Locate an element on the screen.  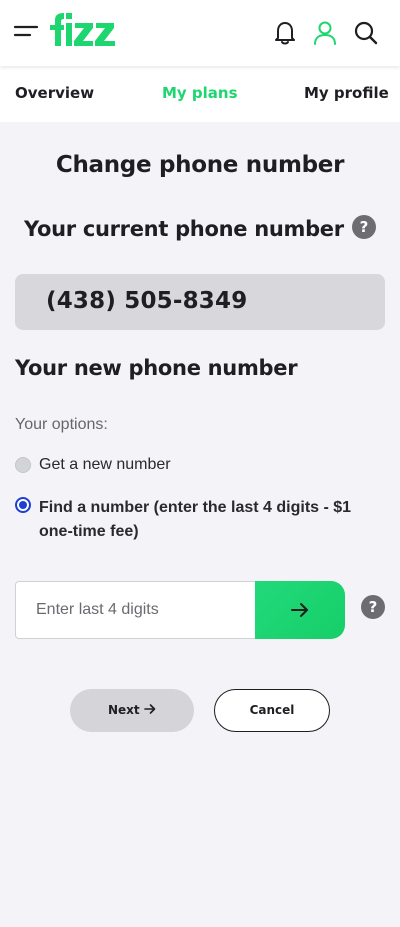
app-header is located at coordinates (200, 33).